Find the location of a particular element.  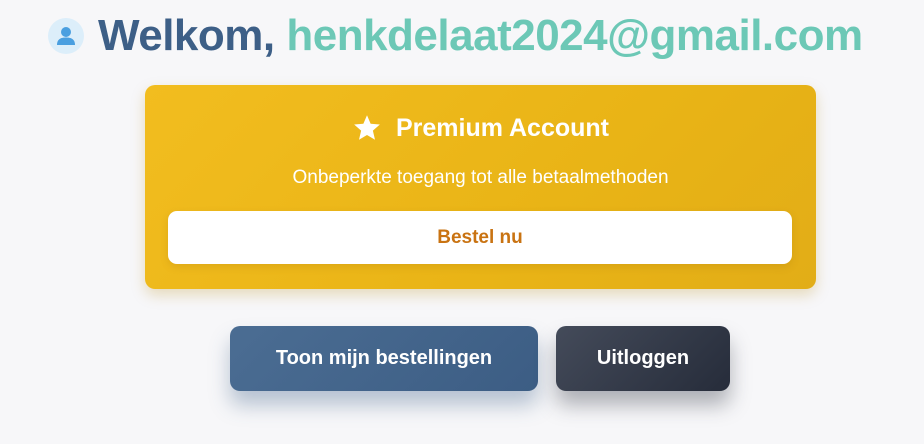

premium-title: Premium Account is located at coordinates (502, 127).